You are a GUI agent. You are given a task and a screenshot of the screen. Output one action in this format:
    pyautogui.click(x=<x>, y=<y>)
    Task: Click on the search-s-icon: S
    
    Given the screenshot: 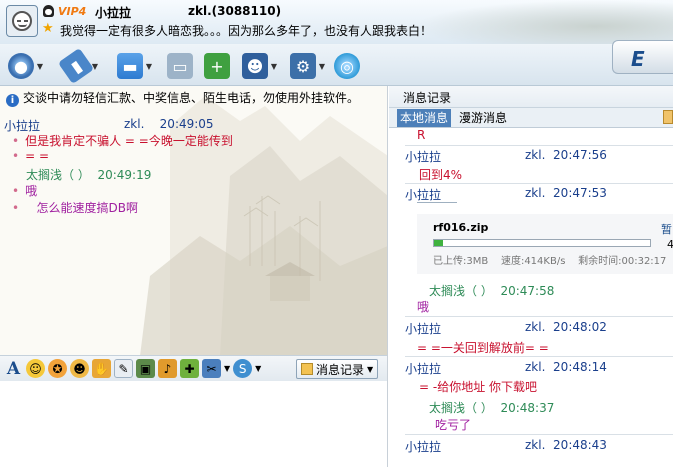 What is the action you would take?
    pyautogui.click(x=243, y=368)
    